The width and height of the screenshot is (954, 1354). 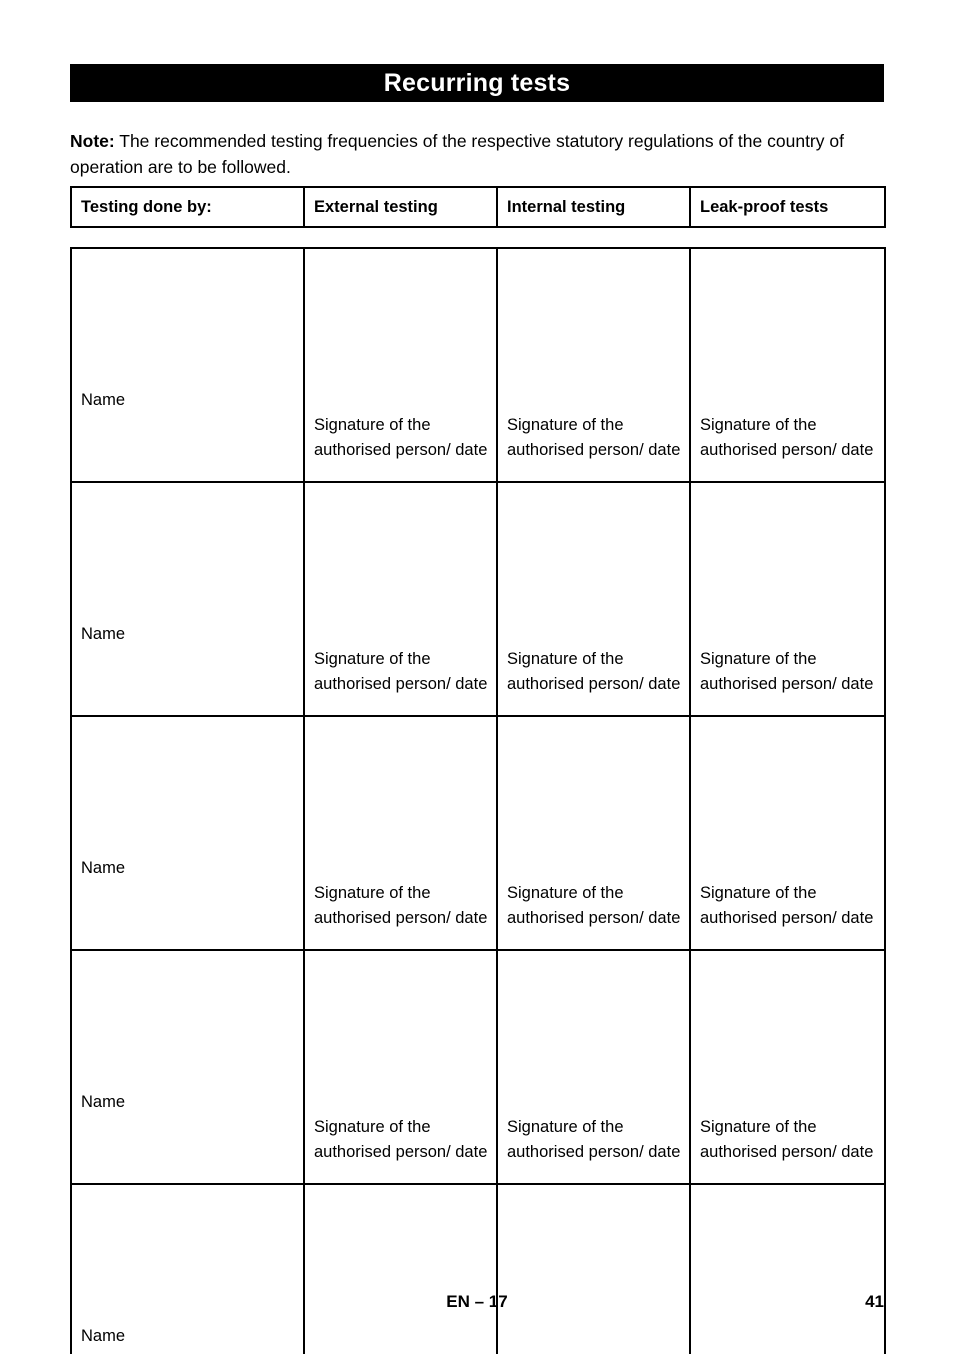 I want to click on column-header-external-testing: External testing, so click(x=400, y=207).